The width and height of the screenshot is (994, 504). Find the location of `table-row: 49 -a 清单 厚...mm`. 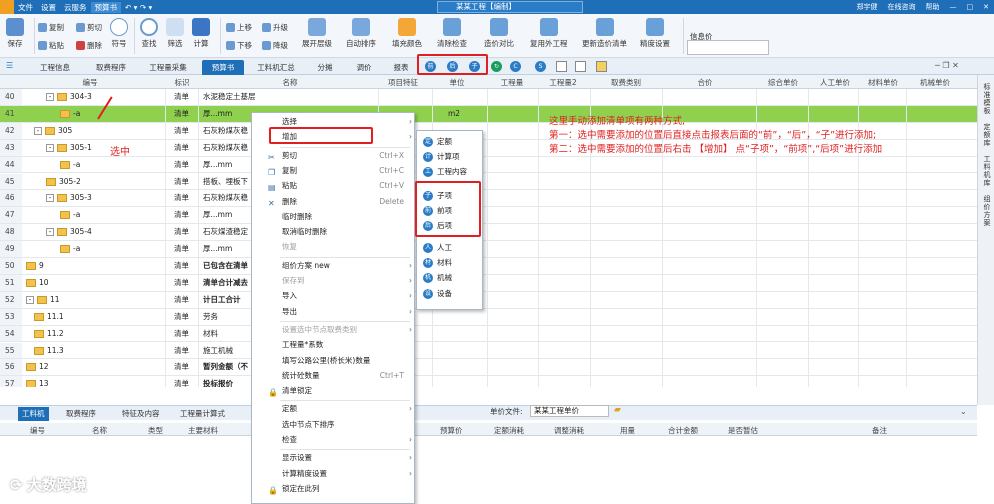

table-row: 49 -a 清单 厚...mm is located at coordinates (488, 249).